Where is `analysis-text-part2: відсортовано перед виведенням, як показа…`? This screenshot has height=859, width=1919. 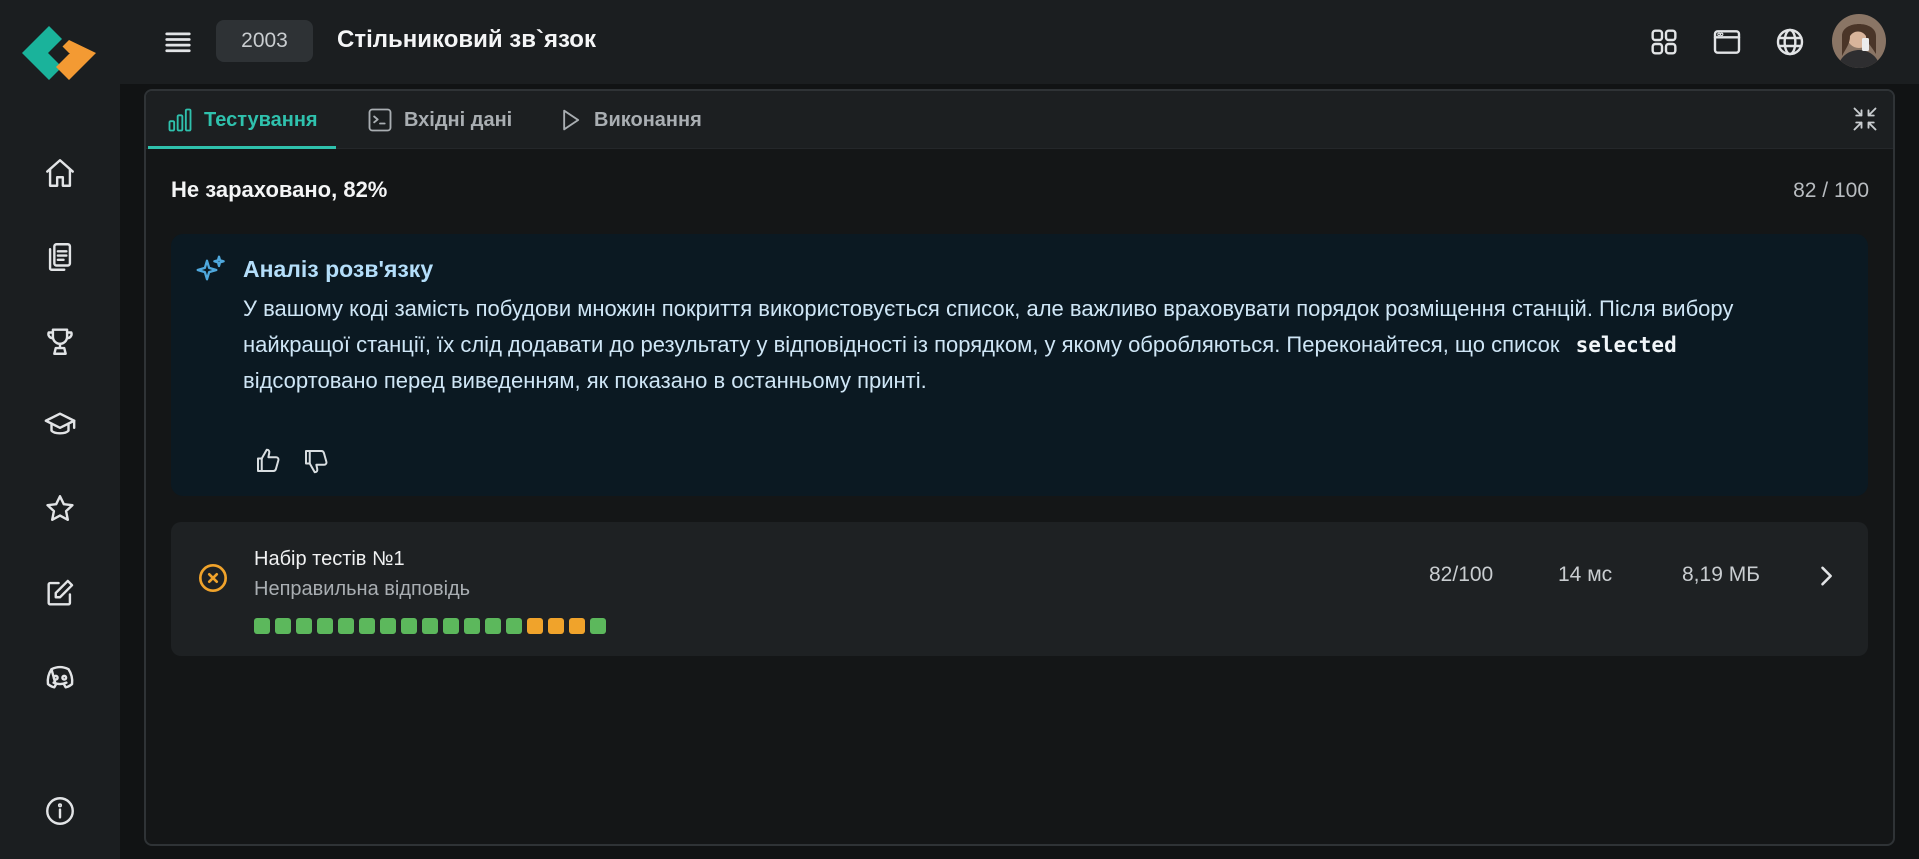 analysis-text-part2: відсортовано перед виведенням, як показа… is located at coordinates (585, 380).